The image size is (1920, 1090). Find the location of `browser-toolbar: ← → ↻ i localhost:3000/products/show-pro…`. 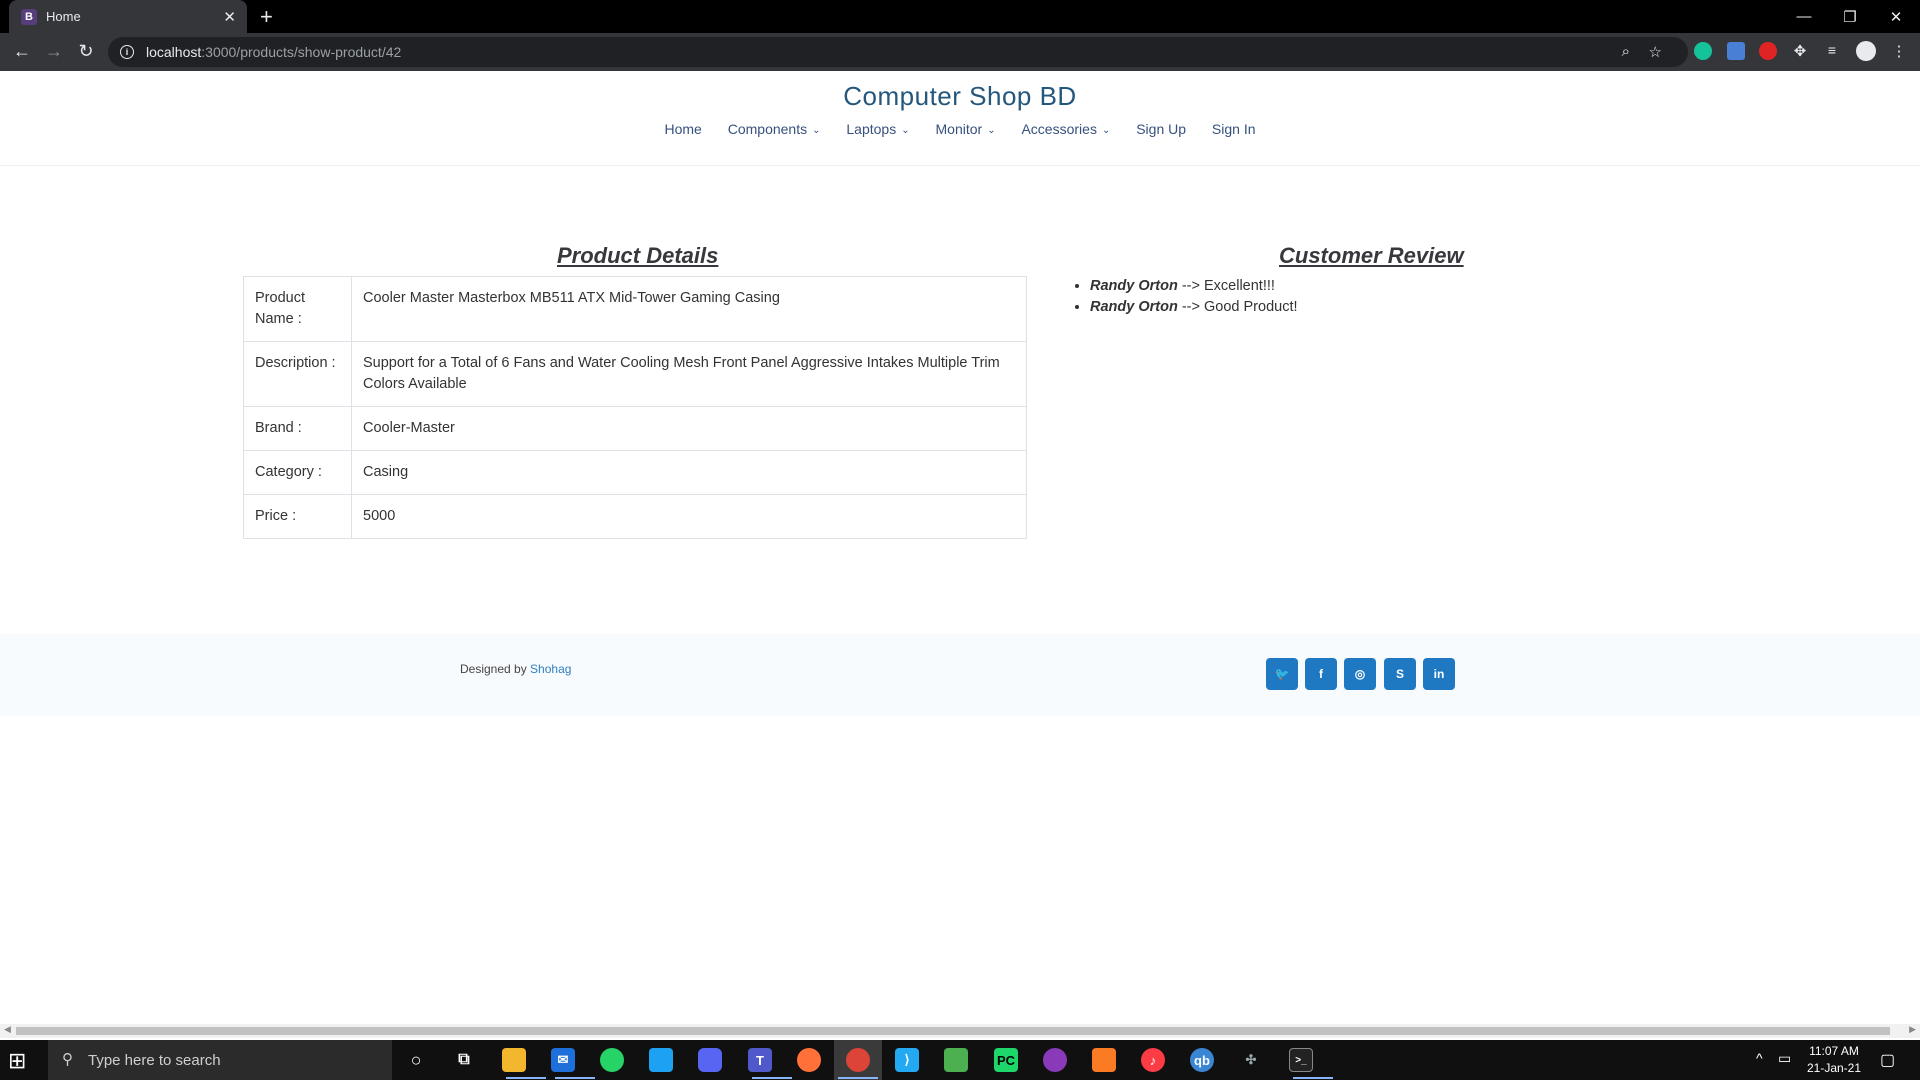

browser-toolbar: ← → ↻ i localhost:3000/products/show-pro… is located at coordinates (960, 52).